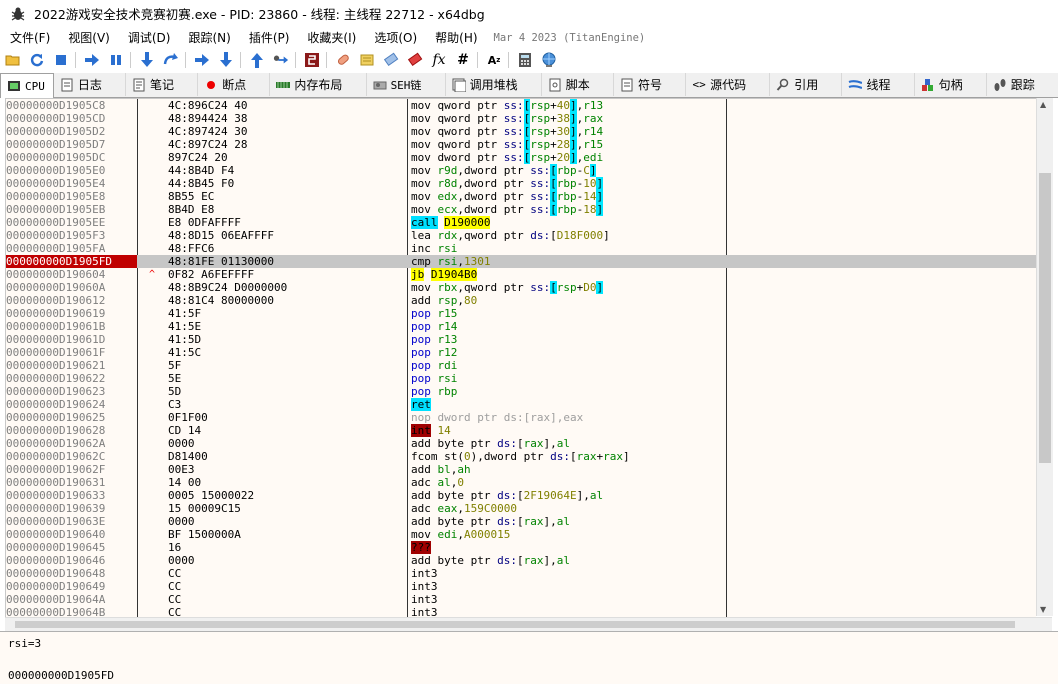 This screenshot has height=684, width=1058. What do you see at coordinates (521, 430) in the screenshot?
I see `disasm-row: 00000000D190628 CD 14 int 14` at bounding box center [521, 430].